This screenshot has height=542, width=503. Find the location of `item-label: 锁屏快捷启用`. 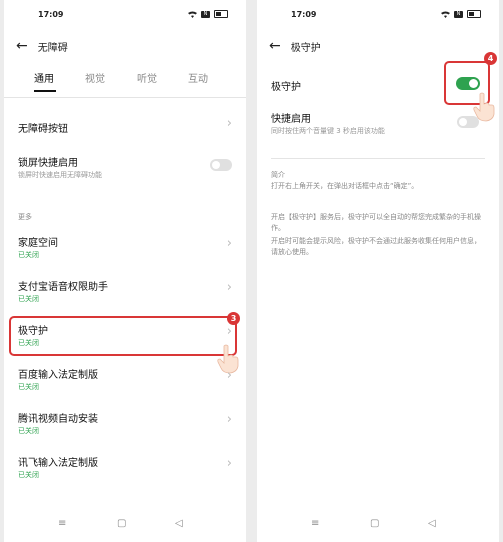

item-label: 锁屏快捷启用 is located at coordinates (48, 163).